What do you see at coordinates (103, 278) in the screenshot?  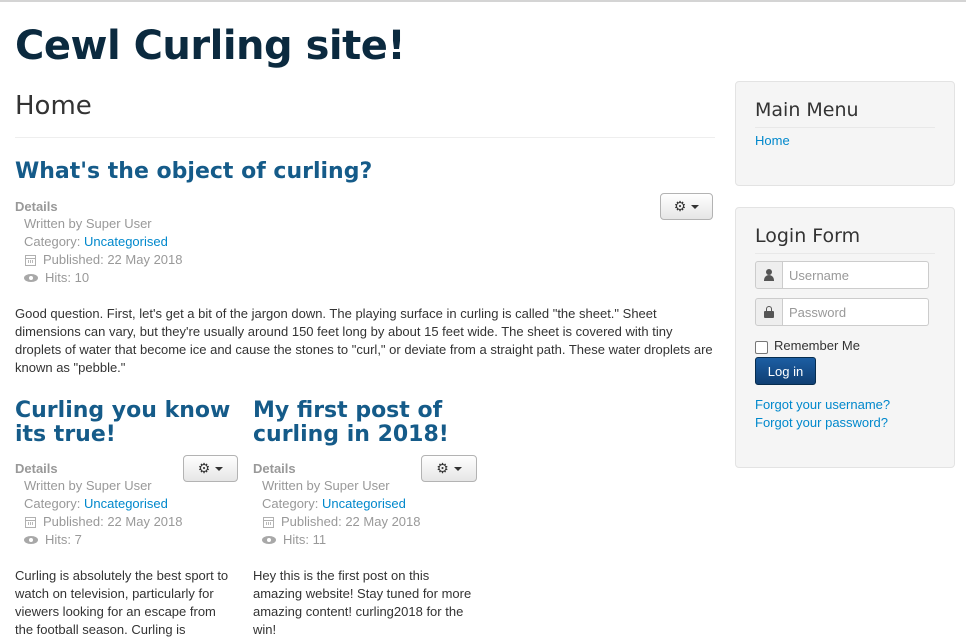 I see `hits-line: Hits: 10` at bounding box center [103, 278].